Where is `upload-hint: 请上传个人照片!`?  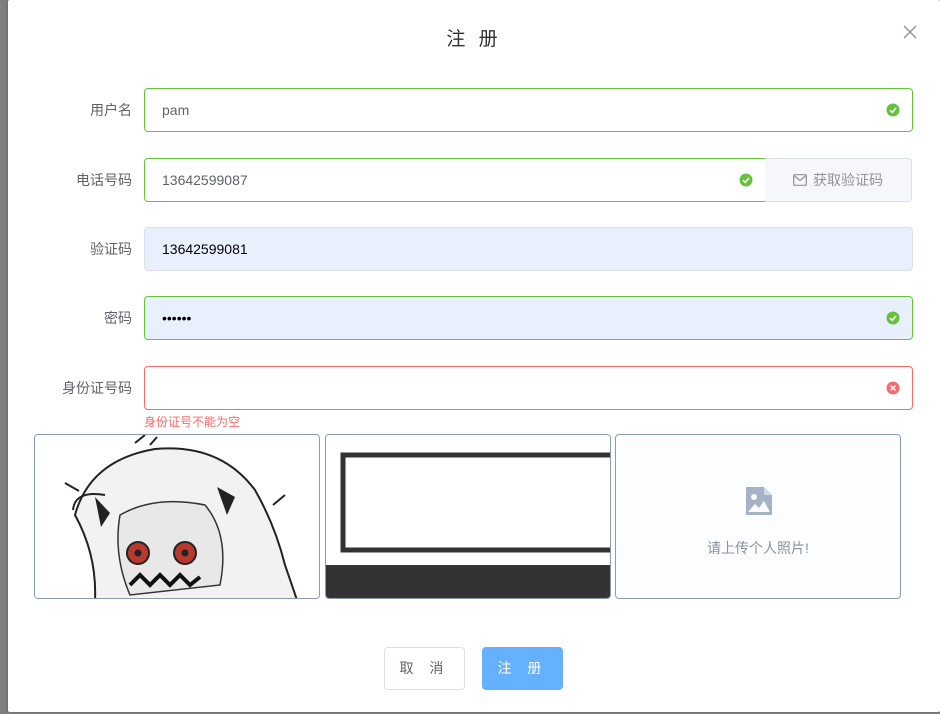 upload-hint: 请上传个人照片! is located at coordinates (758, 548).